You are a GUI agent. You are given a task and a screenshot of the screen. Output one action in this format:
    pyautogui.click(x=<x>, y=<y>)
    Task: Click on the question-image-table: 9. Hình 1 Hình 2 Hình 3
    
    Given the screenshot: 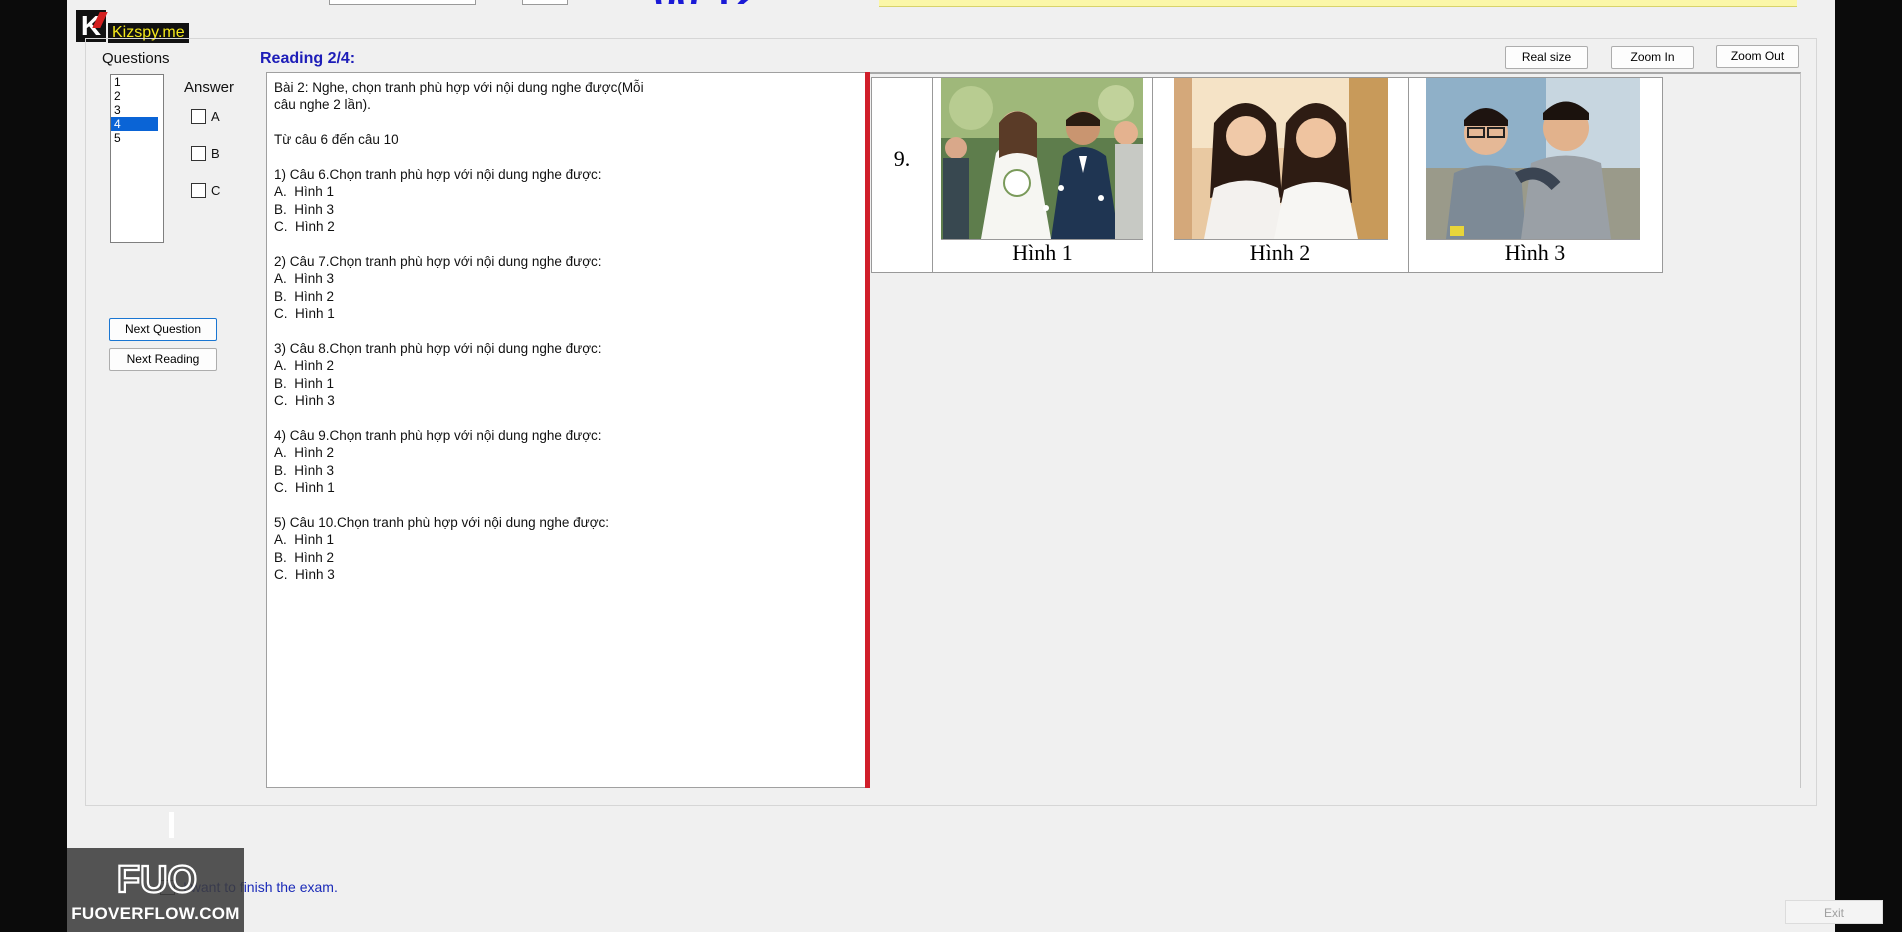 What is the action you would take?
    pyautogui.click(x=1267, y=175)
    